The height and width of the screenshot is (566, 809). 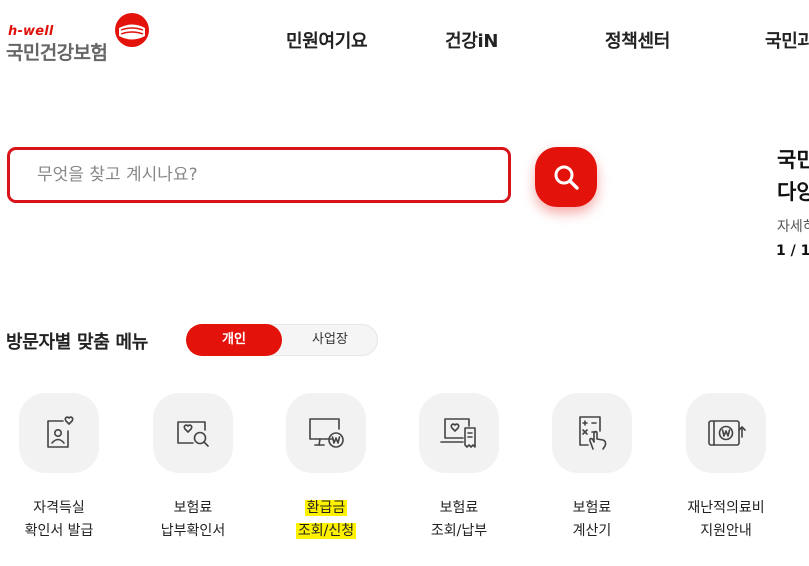 I want to click on nav-health-in: 건강iN, so click(x=471, y=40).